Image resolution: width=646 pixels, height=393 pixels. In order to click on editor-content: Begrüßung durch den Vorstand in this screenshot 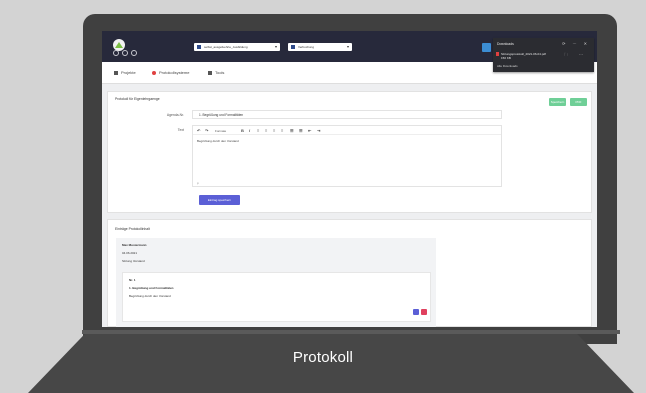, I will do `click(218, 141)`.